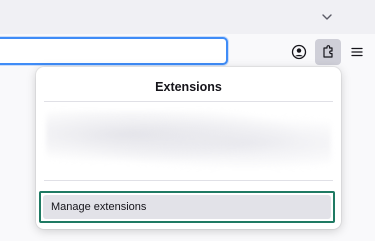 This screenshot has height=241, width=375. I want to click on panel-divider-bottom, so click(188, 180).